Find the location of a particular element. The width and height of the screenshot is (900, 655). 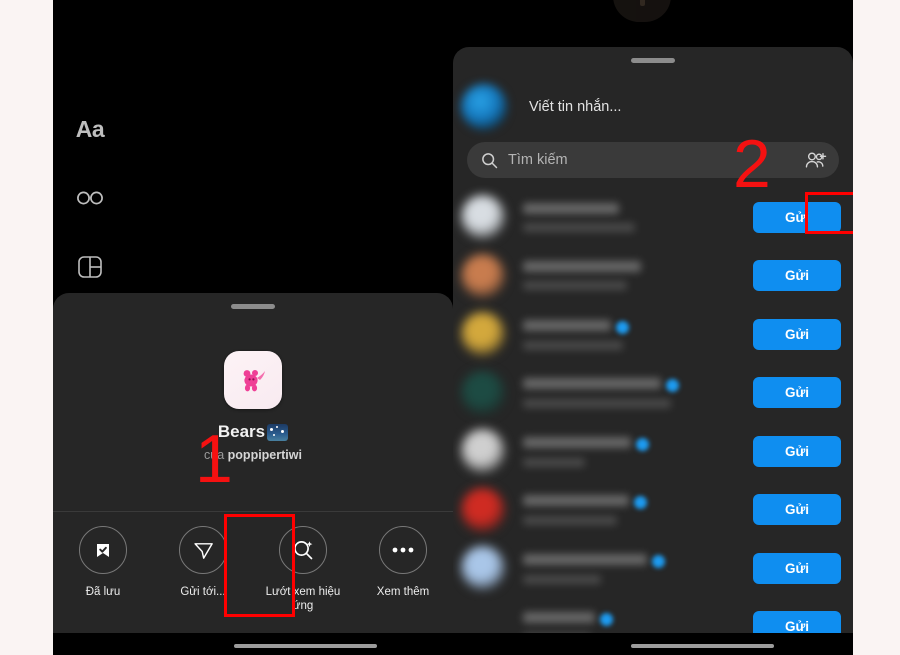

home-indicator-left is located at coordinates (305, 646).